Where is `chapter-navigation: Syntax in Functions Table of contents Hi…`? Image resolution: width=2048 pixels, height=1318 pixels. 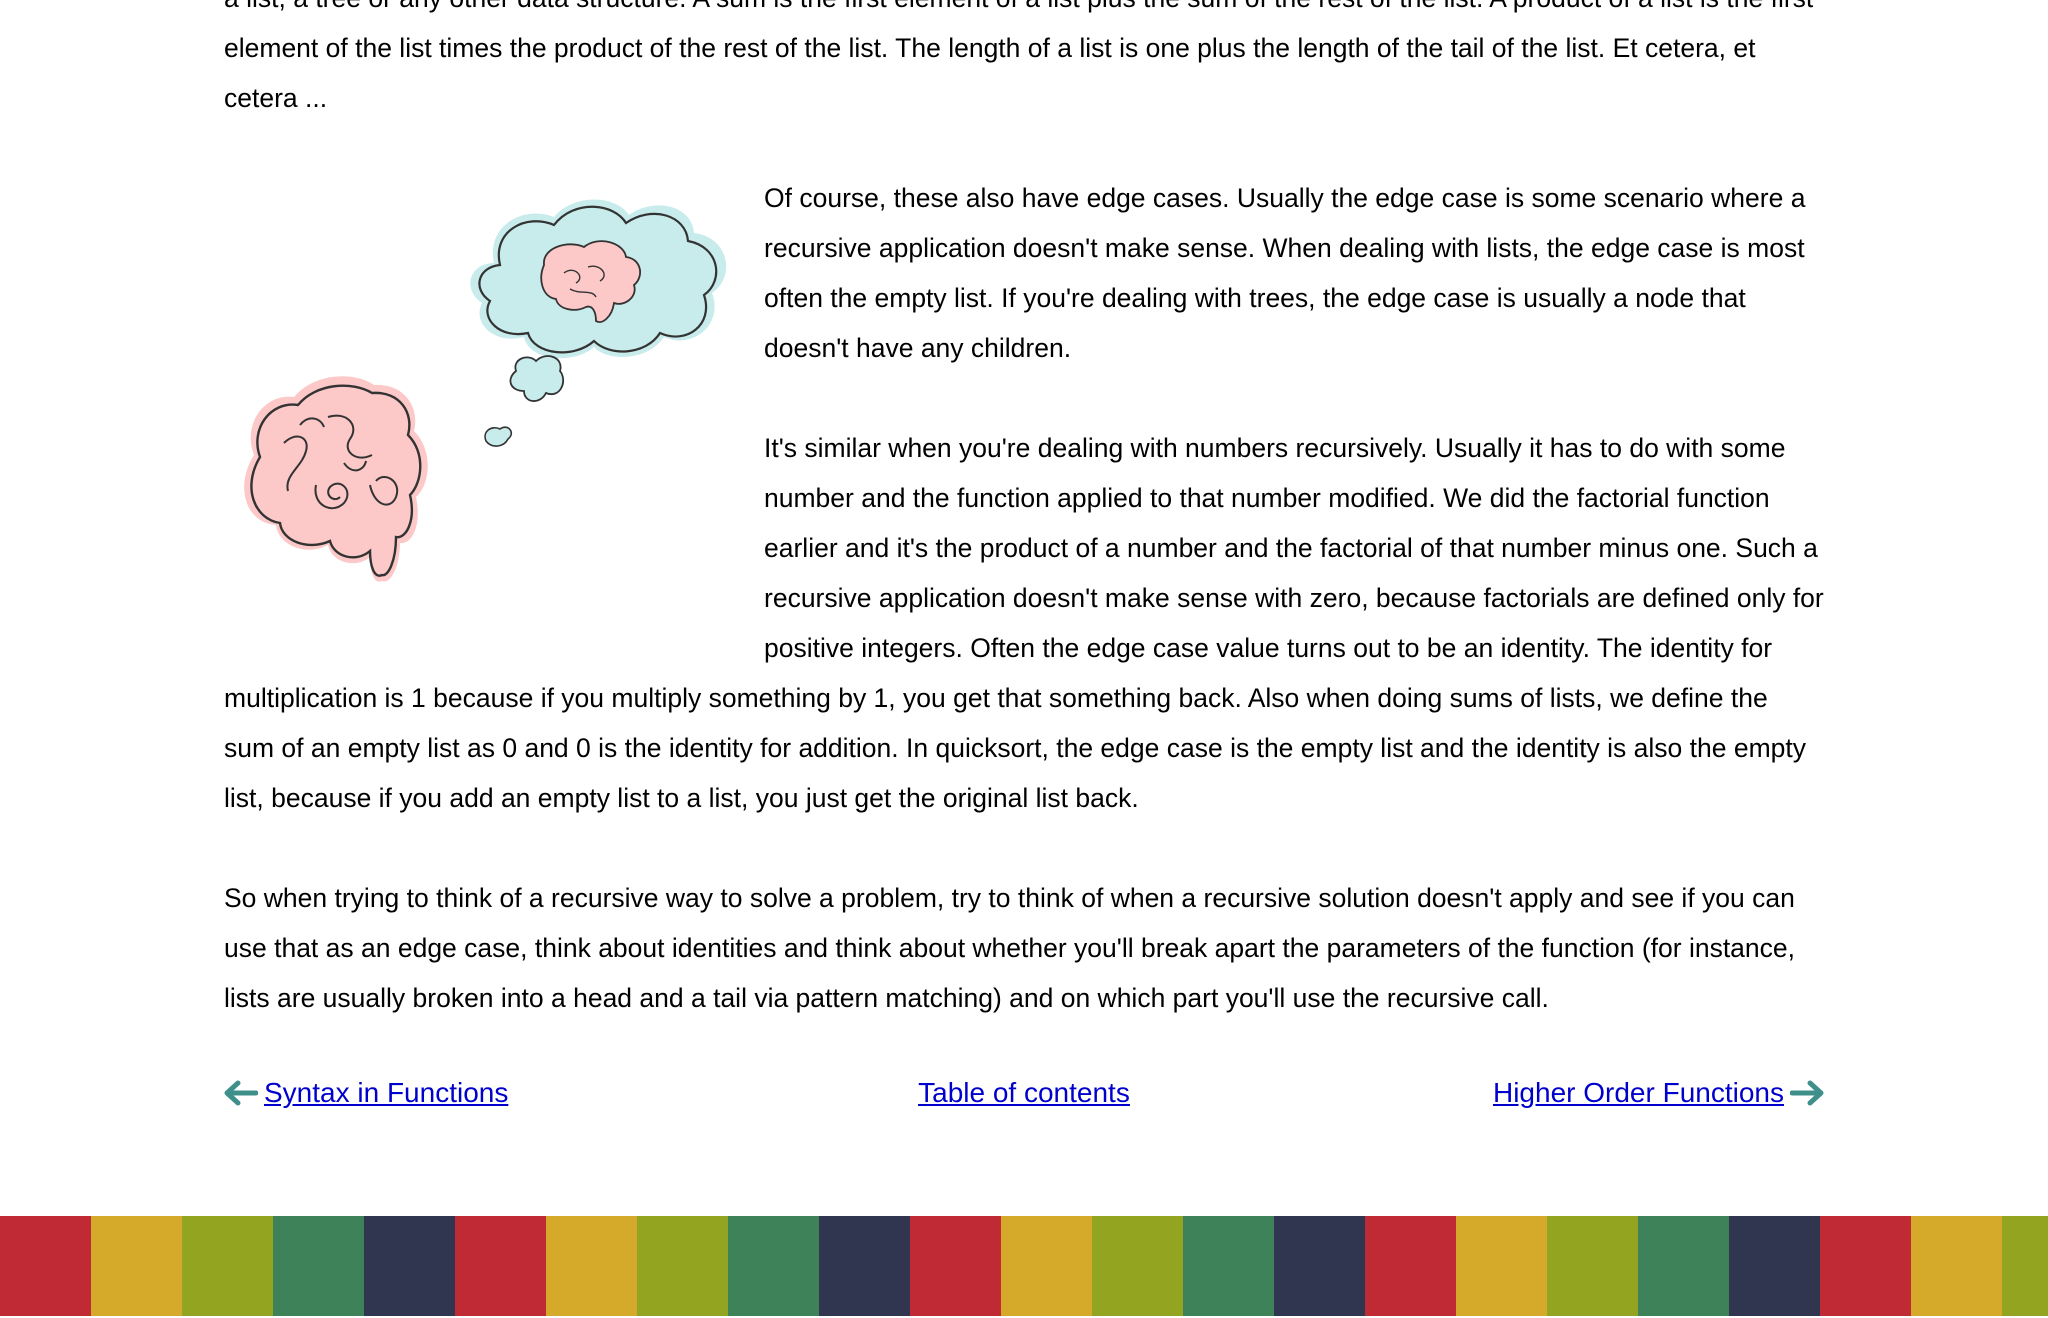 chapter-navigation: Syntax in Functions Table of contents Hi… is located at coordinates (1024, 1093).